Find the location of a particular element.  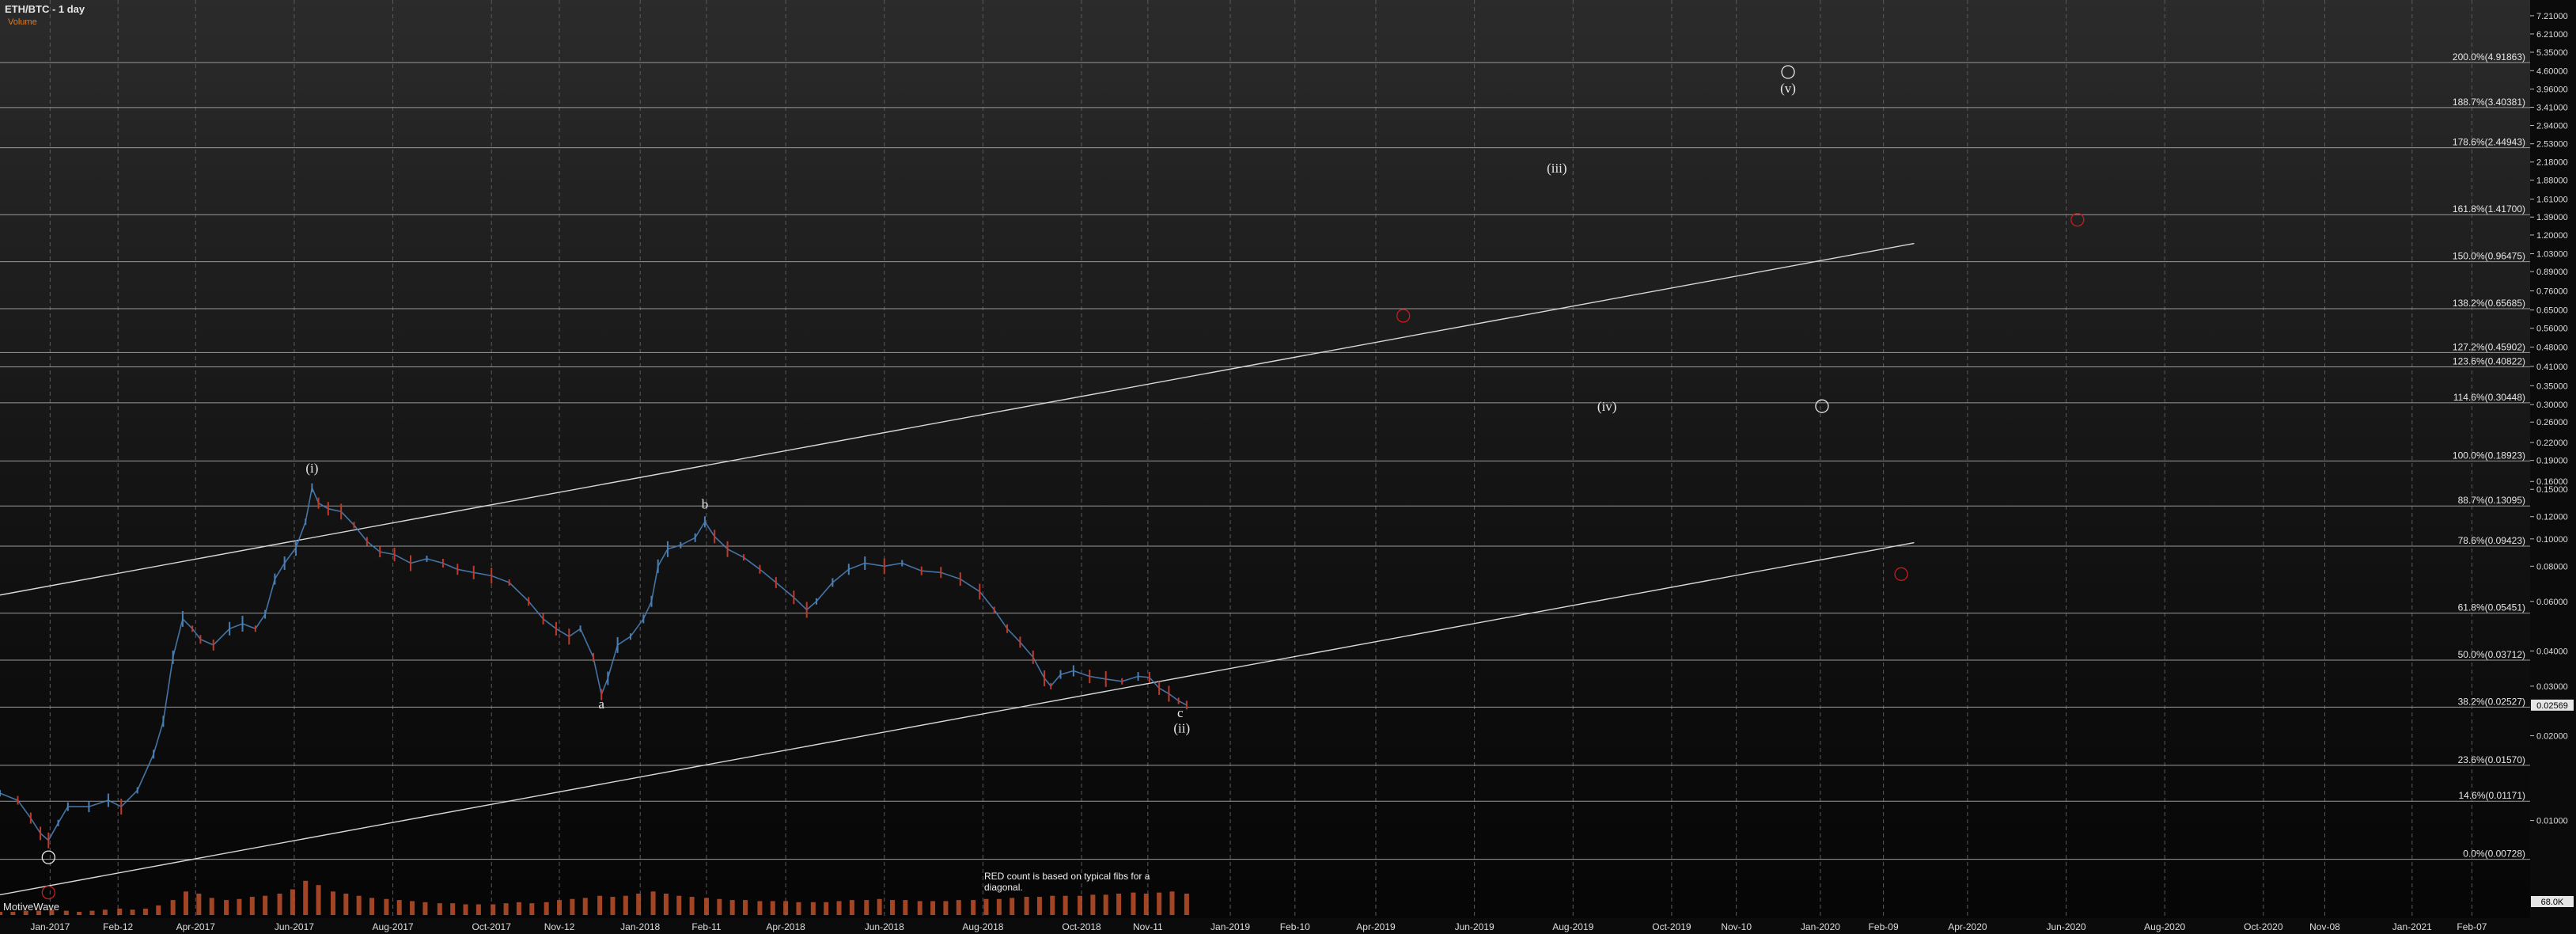

x-tick-label-11: Aug-2018 is located at coordinates (982, 926).